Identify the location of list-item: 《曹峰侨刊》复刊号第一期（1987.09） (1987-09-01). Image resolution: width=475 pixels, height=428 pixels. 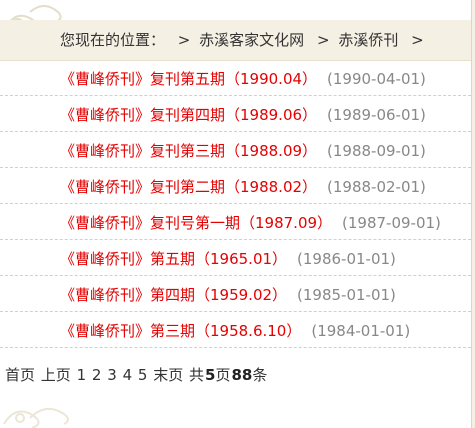
(235, 222).